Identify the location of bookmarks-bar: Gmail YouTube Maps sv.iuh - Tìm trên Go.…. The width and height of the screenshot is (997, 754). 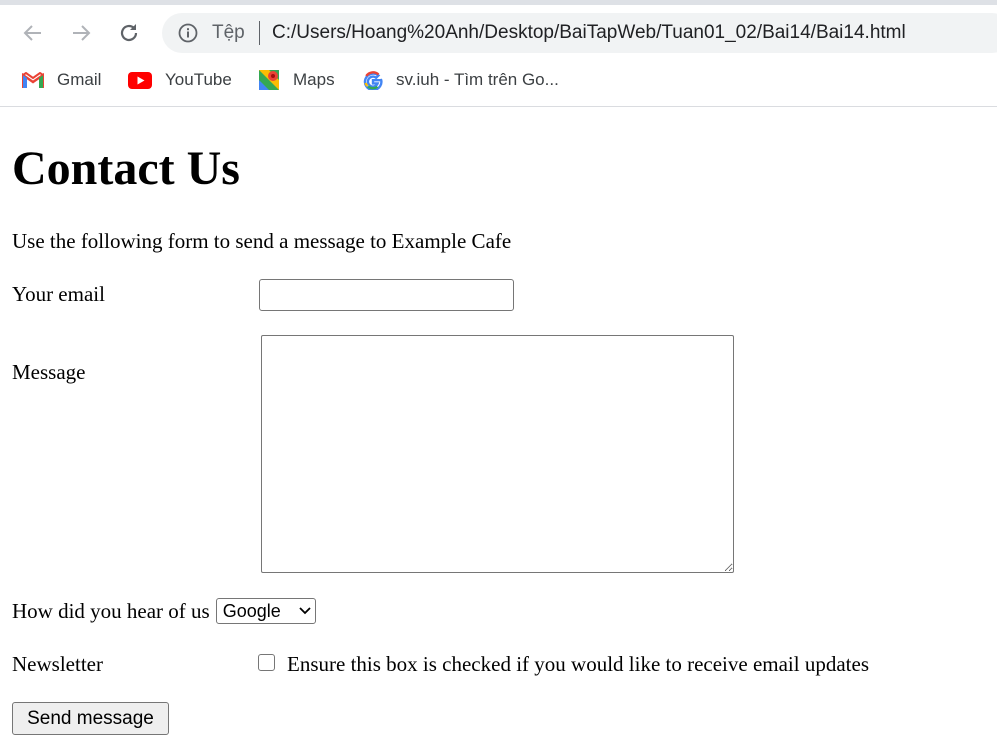
(498, 83).